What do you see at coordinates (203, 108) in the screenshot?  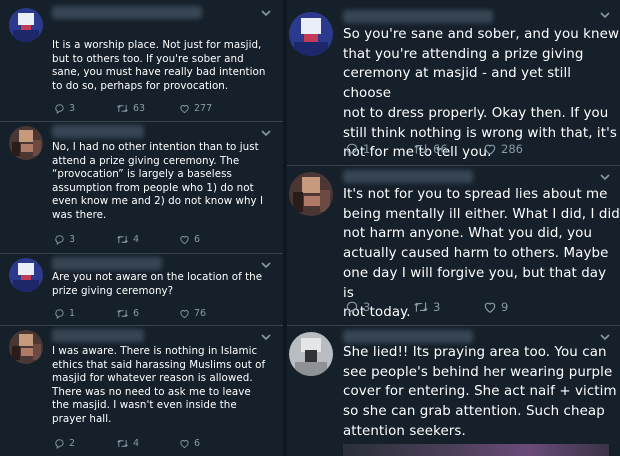 I see `like-count: 277` at bounding box center [203, 108].